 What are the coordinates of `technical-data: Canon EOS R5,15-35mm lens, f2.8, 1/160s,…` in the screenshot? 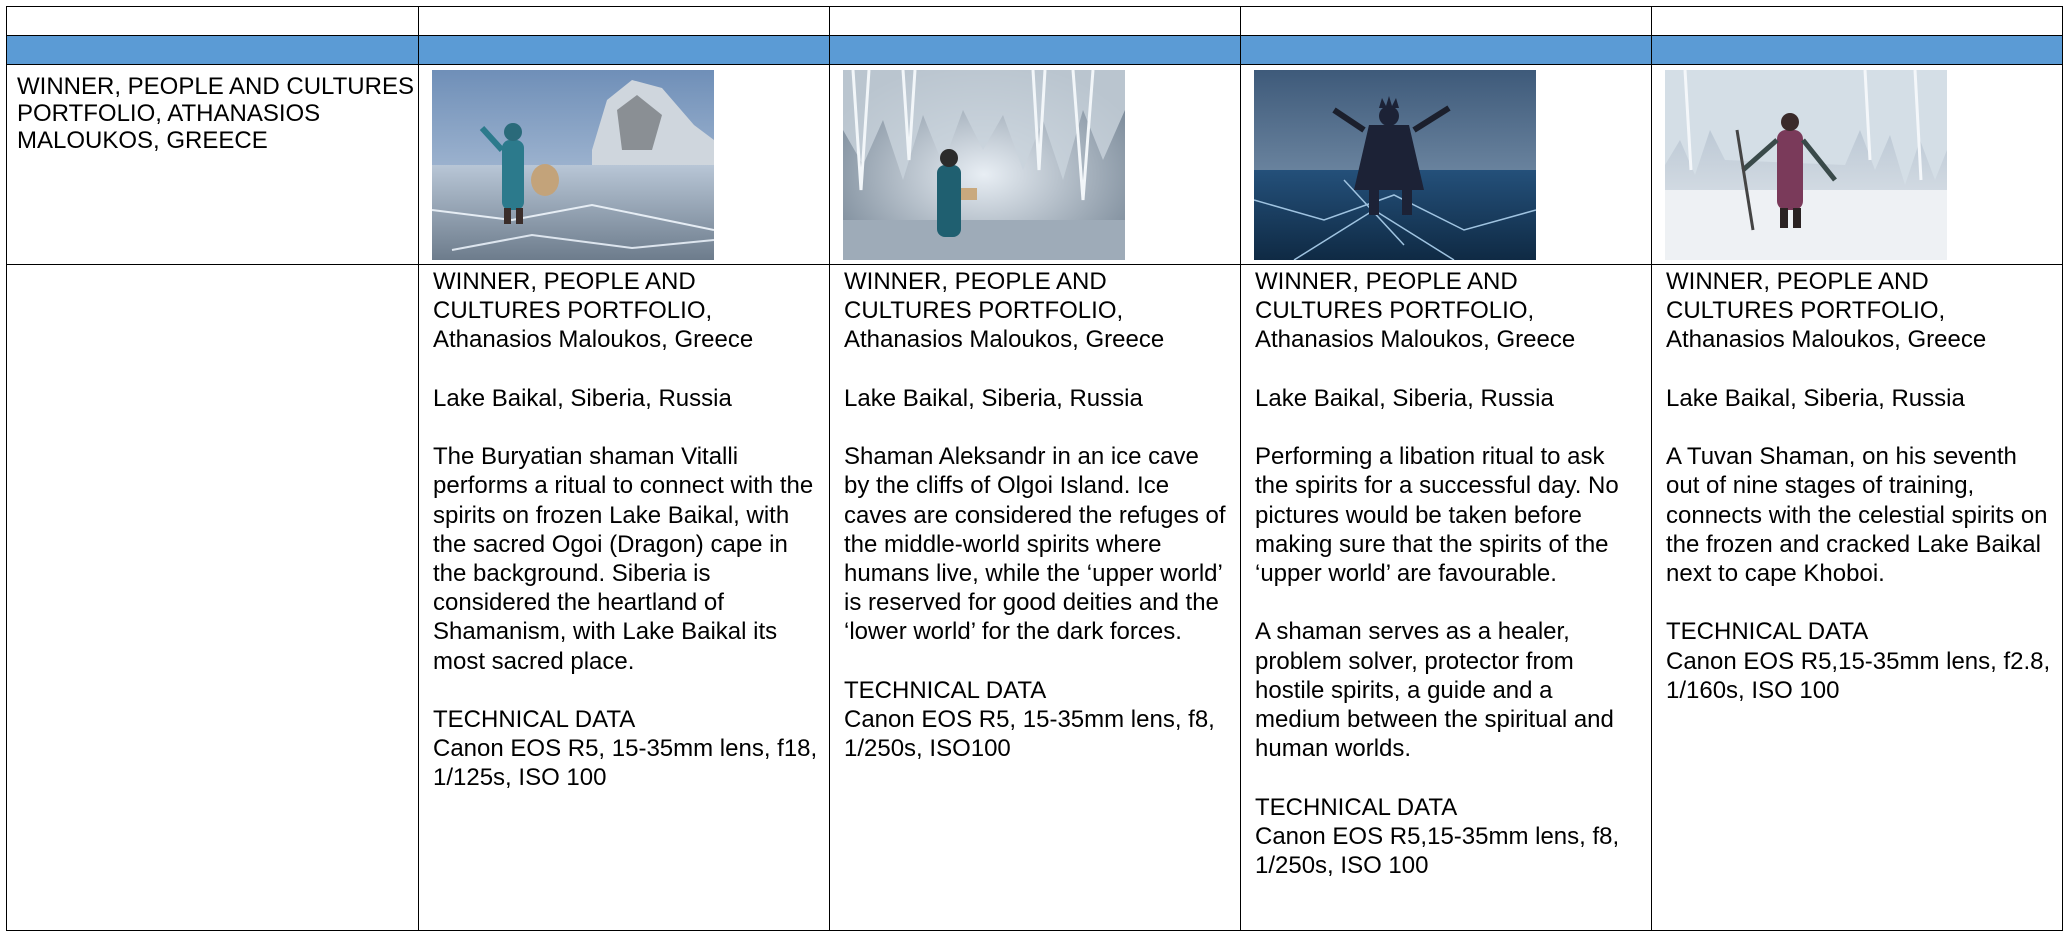 It's located at (1858, 675).